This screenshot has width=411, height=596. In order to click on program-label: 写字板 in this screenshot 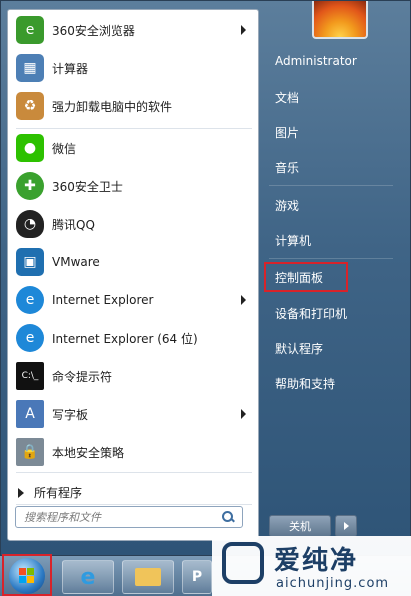, I will do `click(70, 414)`.